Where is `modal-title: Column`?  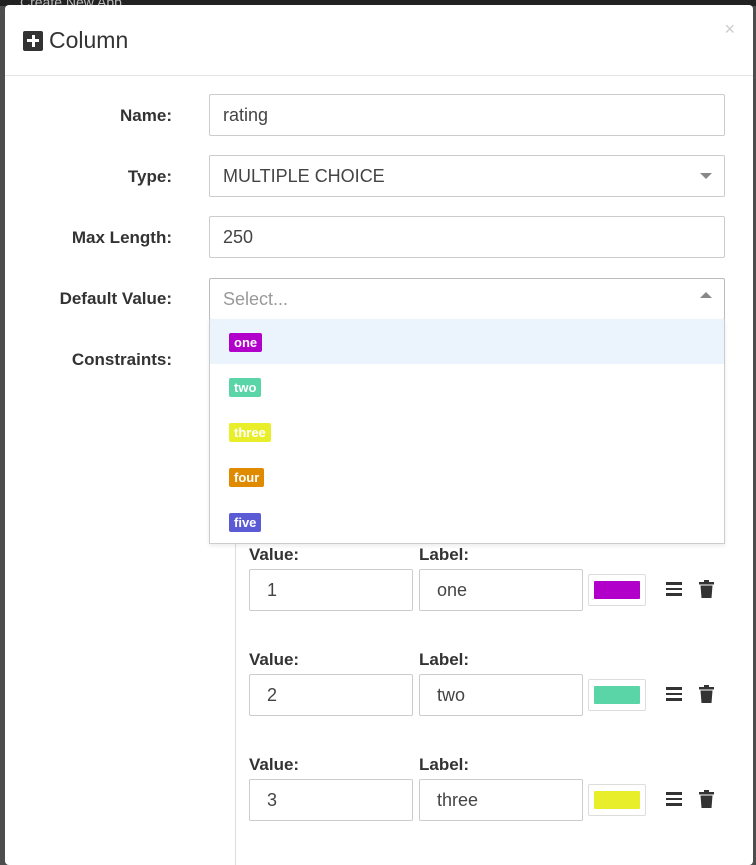 modal-title: Column is located at coordinates (75, 40).